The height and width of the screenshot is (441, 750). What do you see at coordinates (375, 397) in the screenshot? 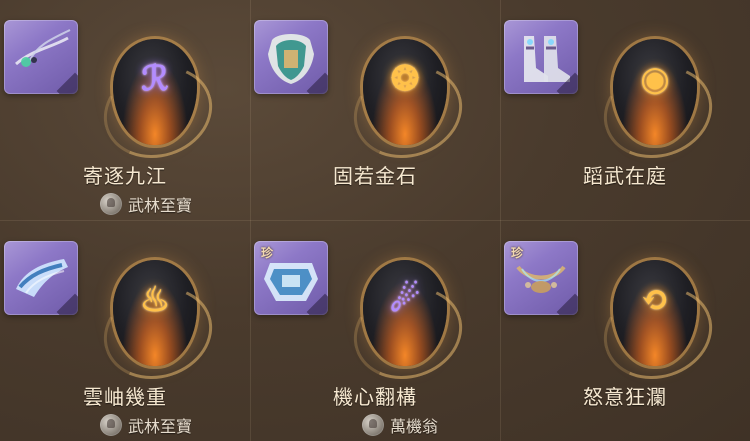
I see `reward-name: 機心翻構` at bounding box center [375, 397].